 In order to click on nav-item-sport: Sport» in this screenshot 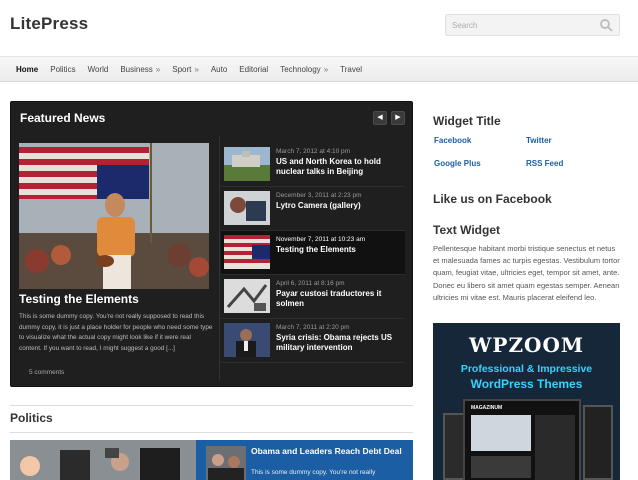, I will do `click(185, 69)`.